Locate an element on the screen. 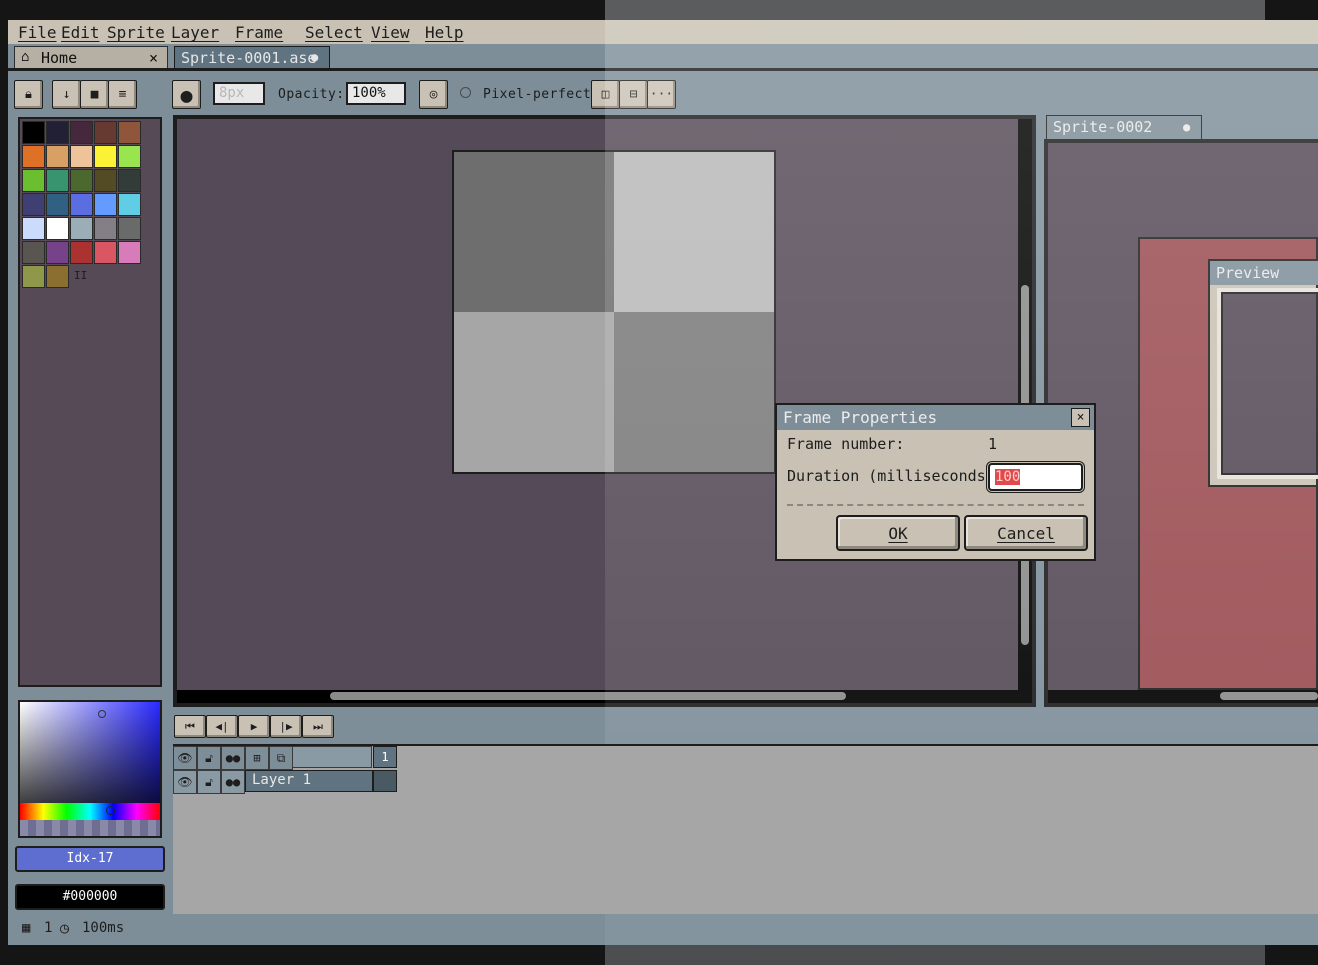  lock-icon: 🔒︎ is located at coordinates (28, 94).